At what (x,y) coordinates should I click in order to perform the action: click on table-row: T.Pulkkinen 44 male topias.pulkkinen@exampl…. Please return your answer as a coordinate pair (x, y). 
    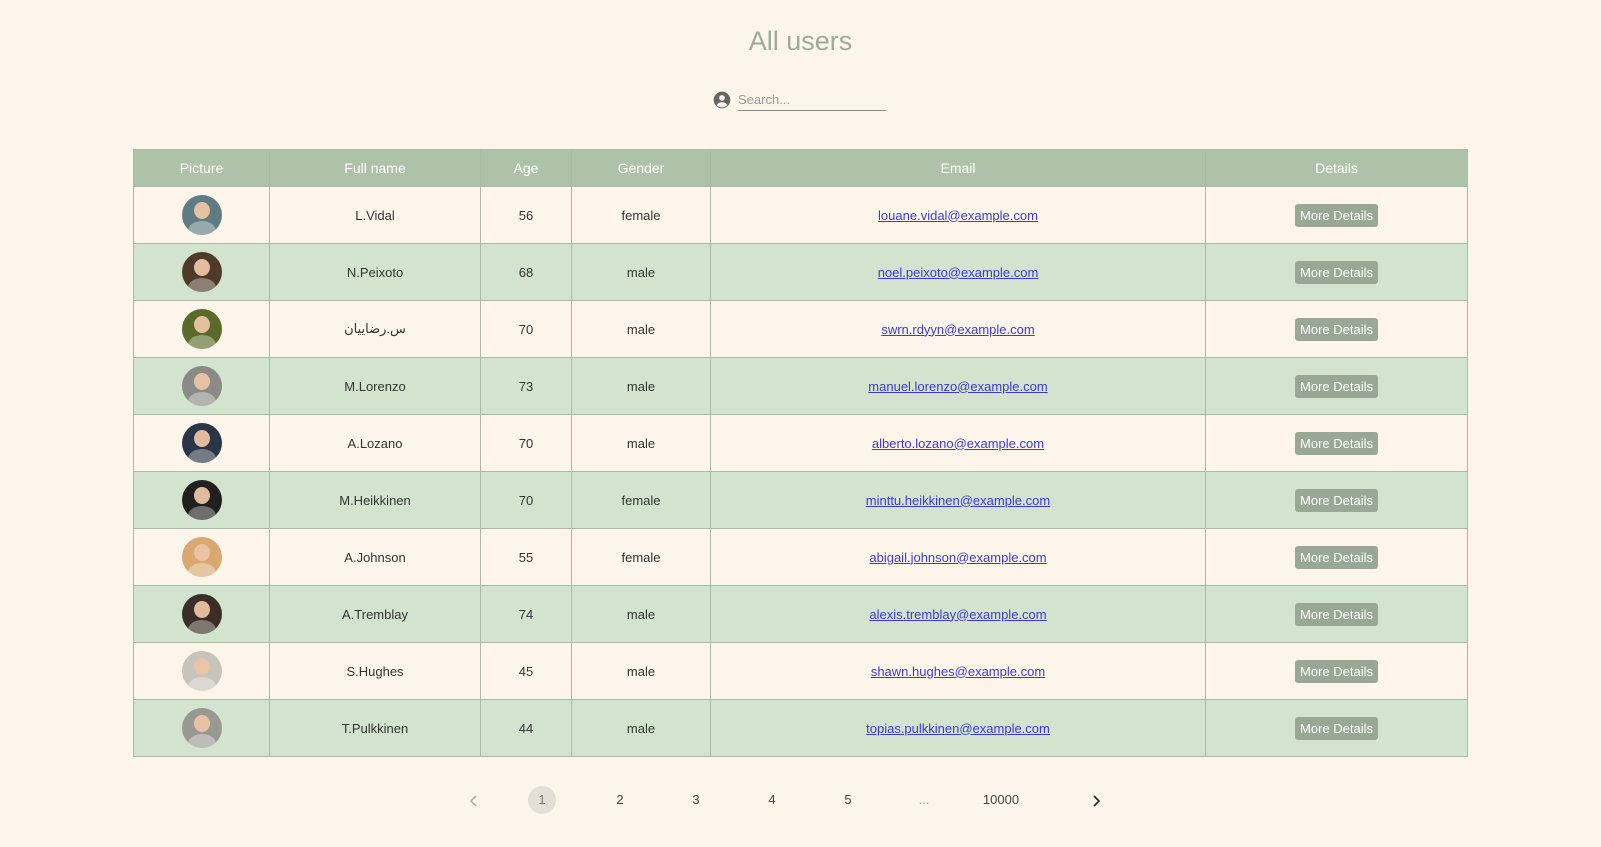
    Looking at the image, I should click on (800, 728).